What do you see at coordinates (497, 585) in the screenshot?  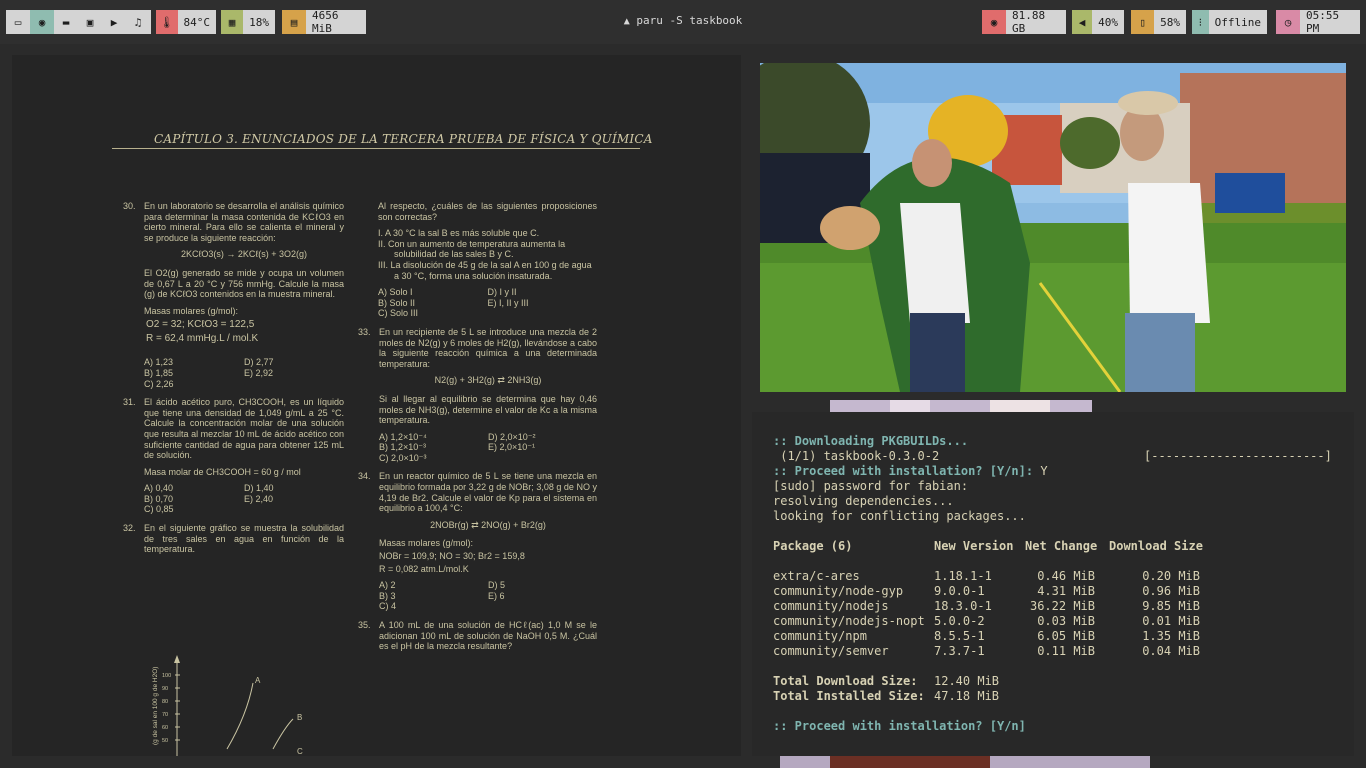 I see `option: D) 5` at bounding box center [497, 585].